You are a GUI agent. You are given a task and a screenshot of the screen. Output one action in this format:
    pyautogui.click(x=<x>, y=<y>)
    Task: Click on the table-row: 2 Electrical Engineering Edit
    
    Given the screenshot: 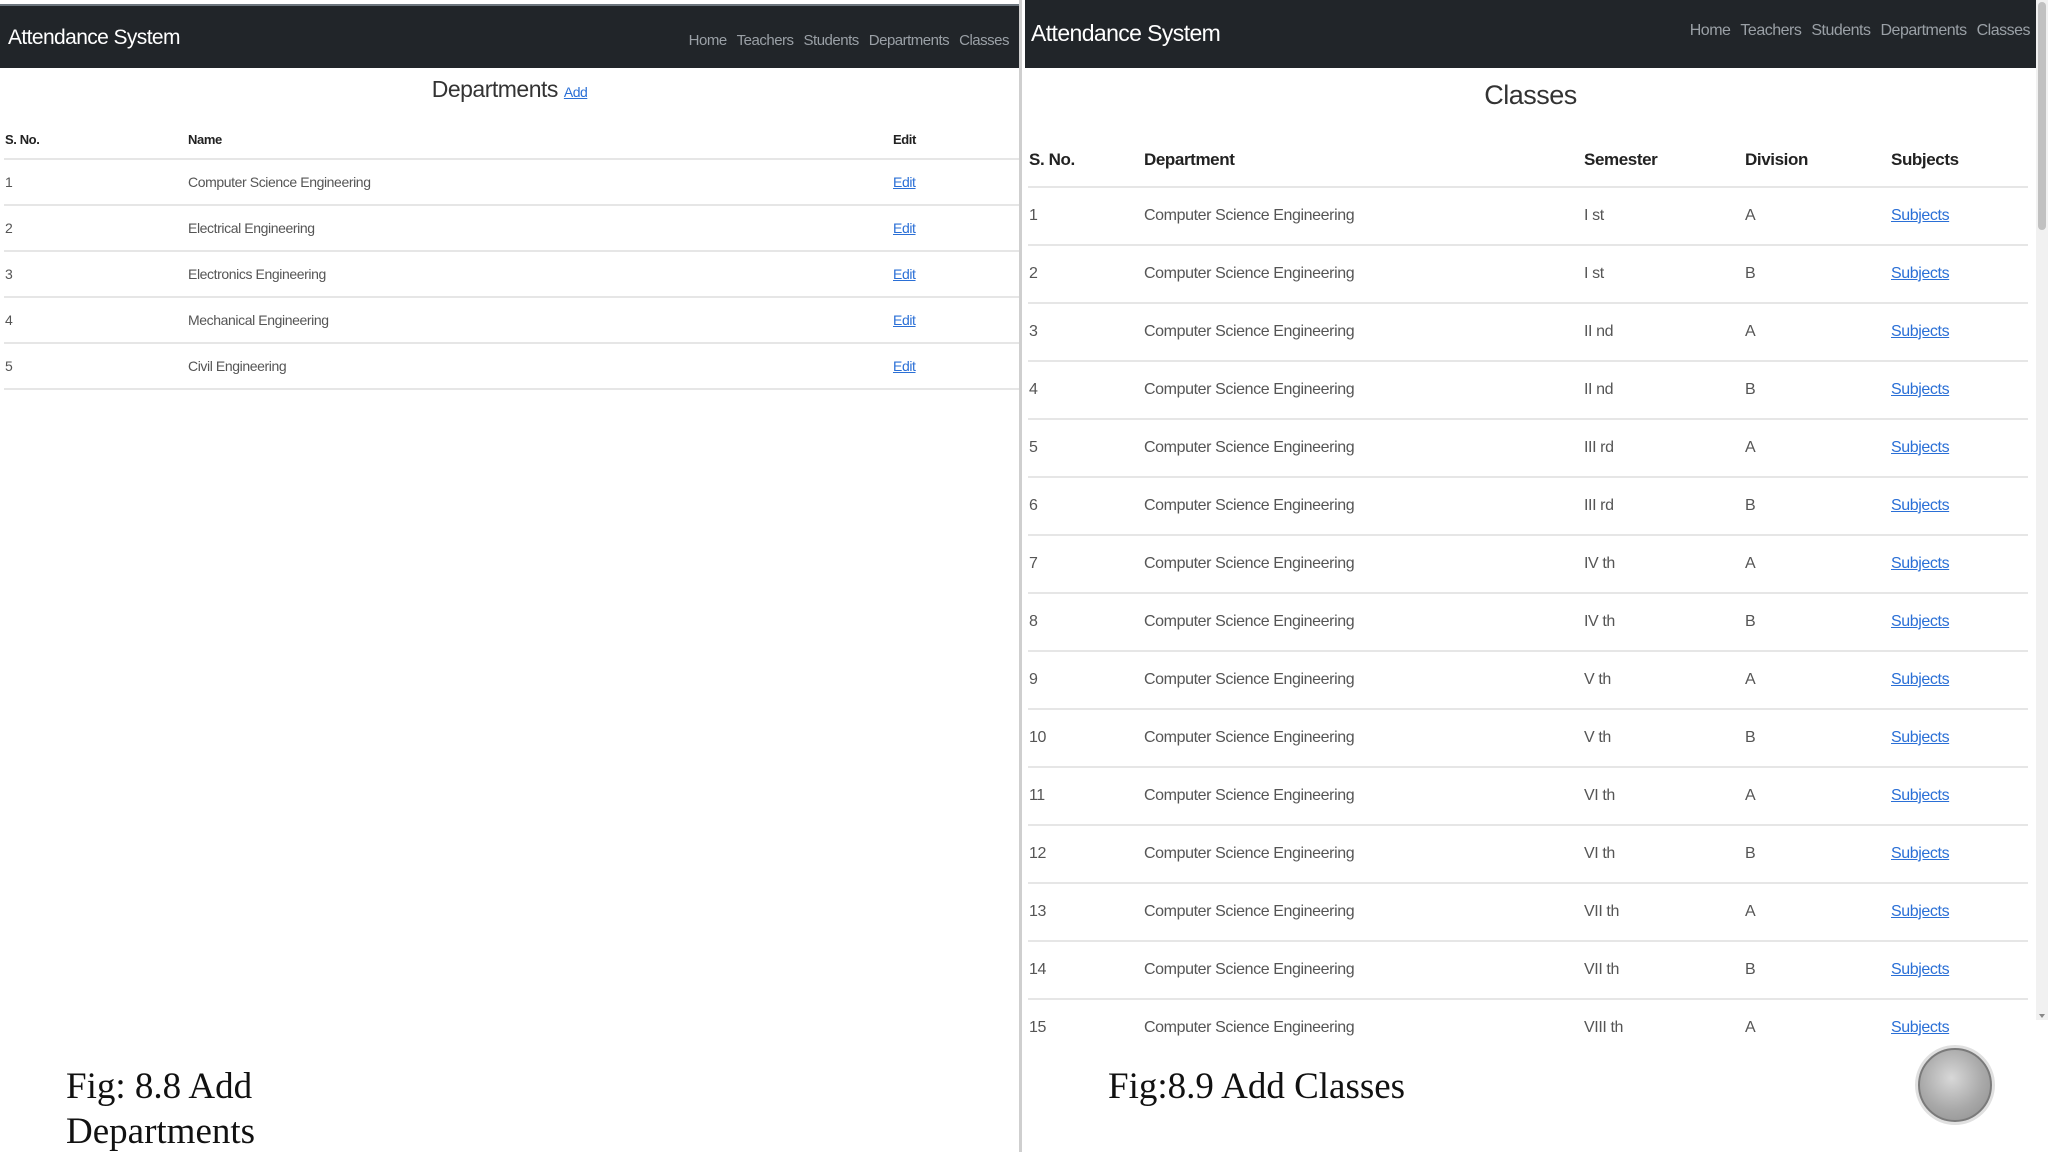 What is the action you would take?
    pyautogui.click(x=511, y=227)
    